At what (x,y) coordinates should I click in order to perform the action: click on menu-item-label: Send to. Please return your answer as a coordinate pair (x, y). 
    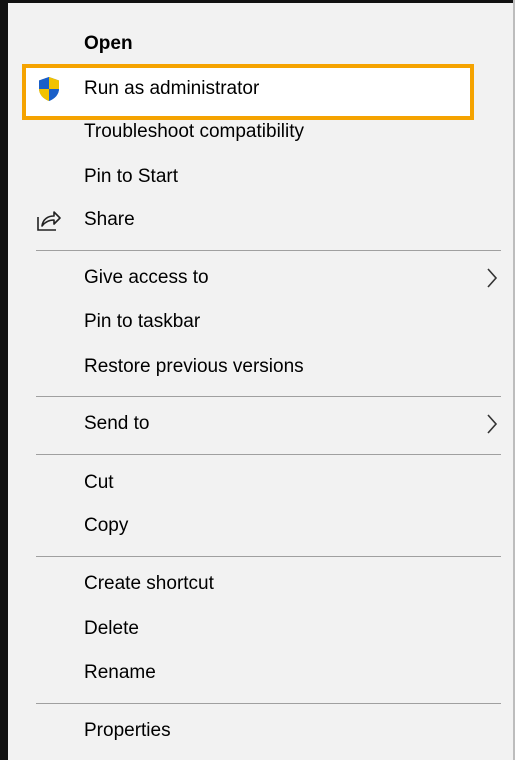
    Looking at the image, I should click on (117, 423).